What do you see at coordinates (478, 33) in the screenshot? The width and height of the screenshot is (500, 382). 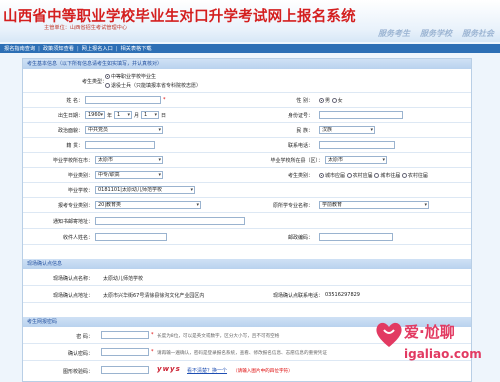 I see `slogan-3: 服务社会` at bounding box center [478, 33].